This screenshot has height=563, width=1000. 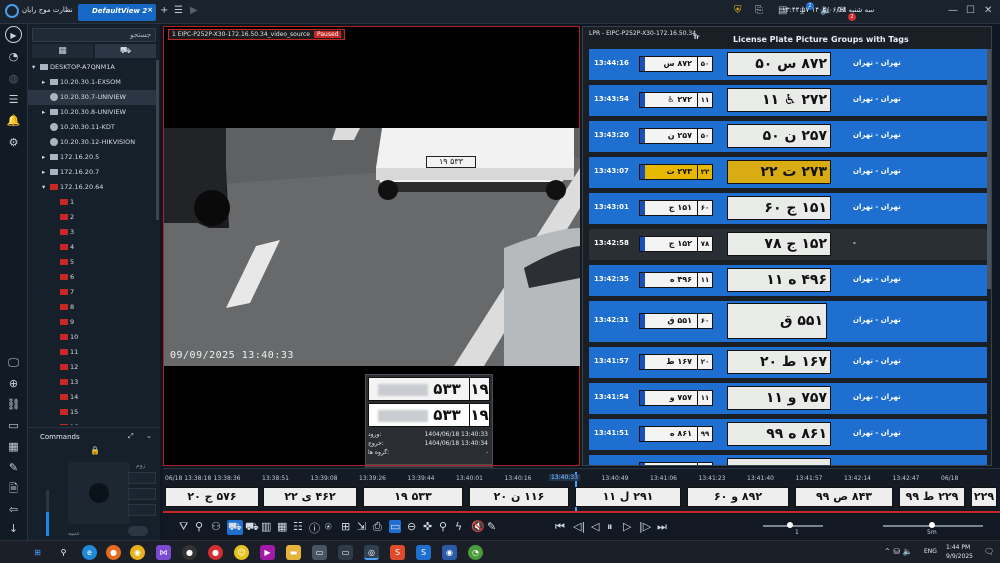 I want to click on timeline-thumbnail: ۵۳۳ ۱۹, so click(x=413, y=497).